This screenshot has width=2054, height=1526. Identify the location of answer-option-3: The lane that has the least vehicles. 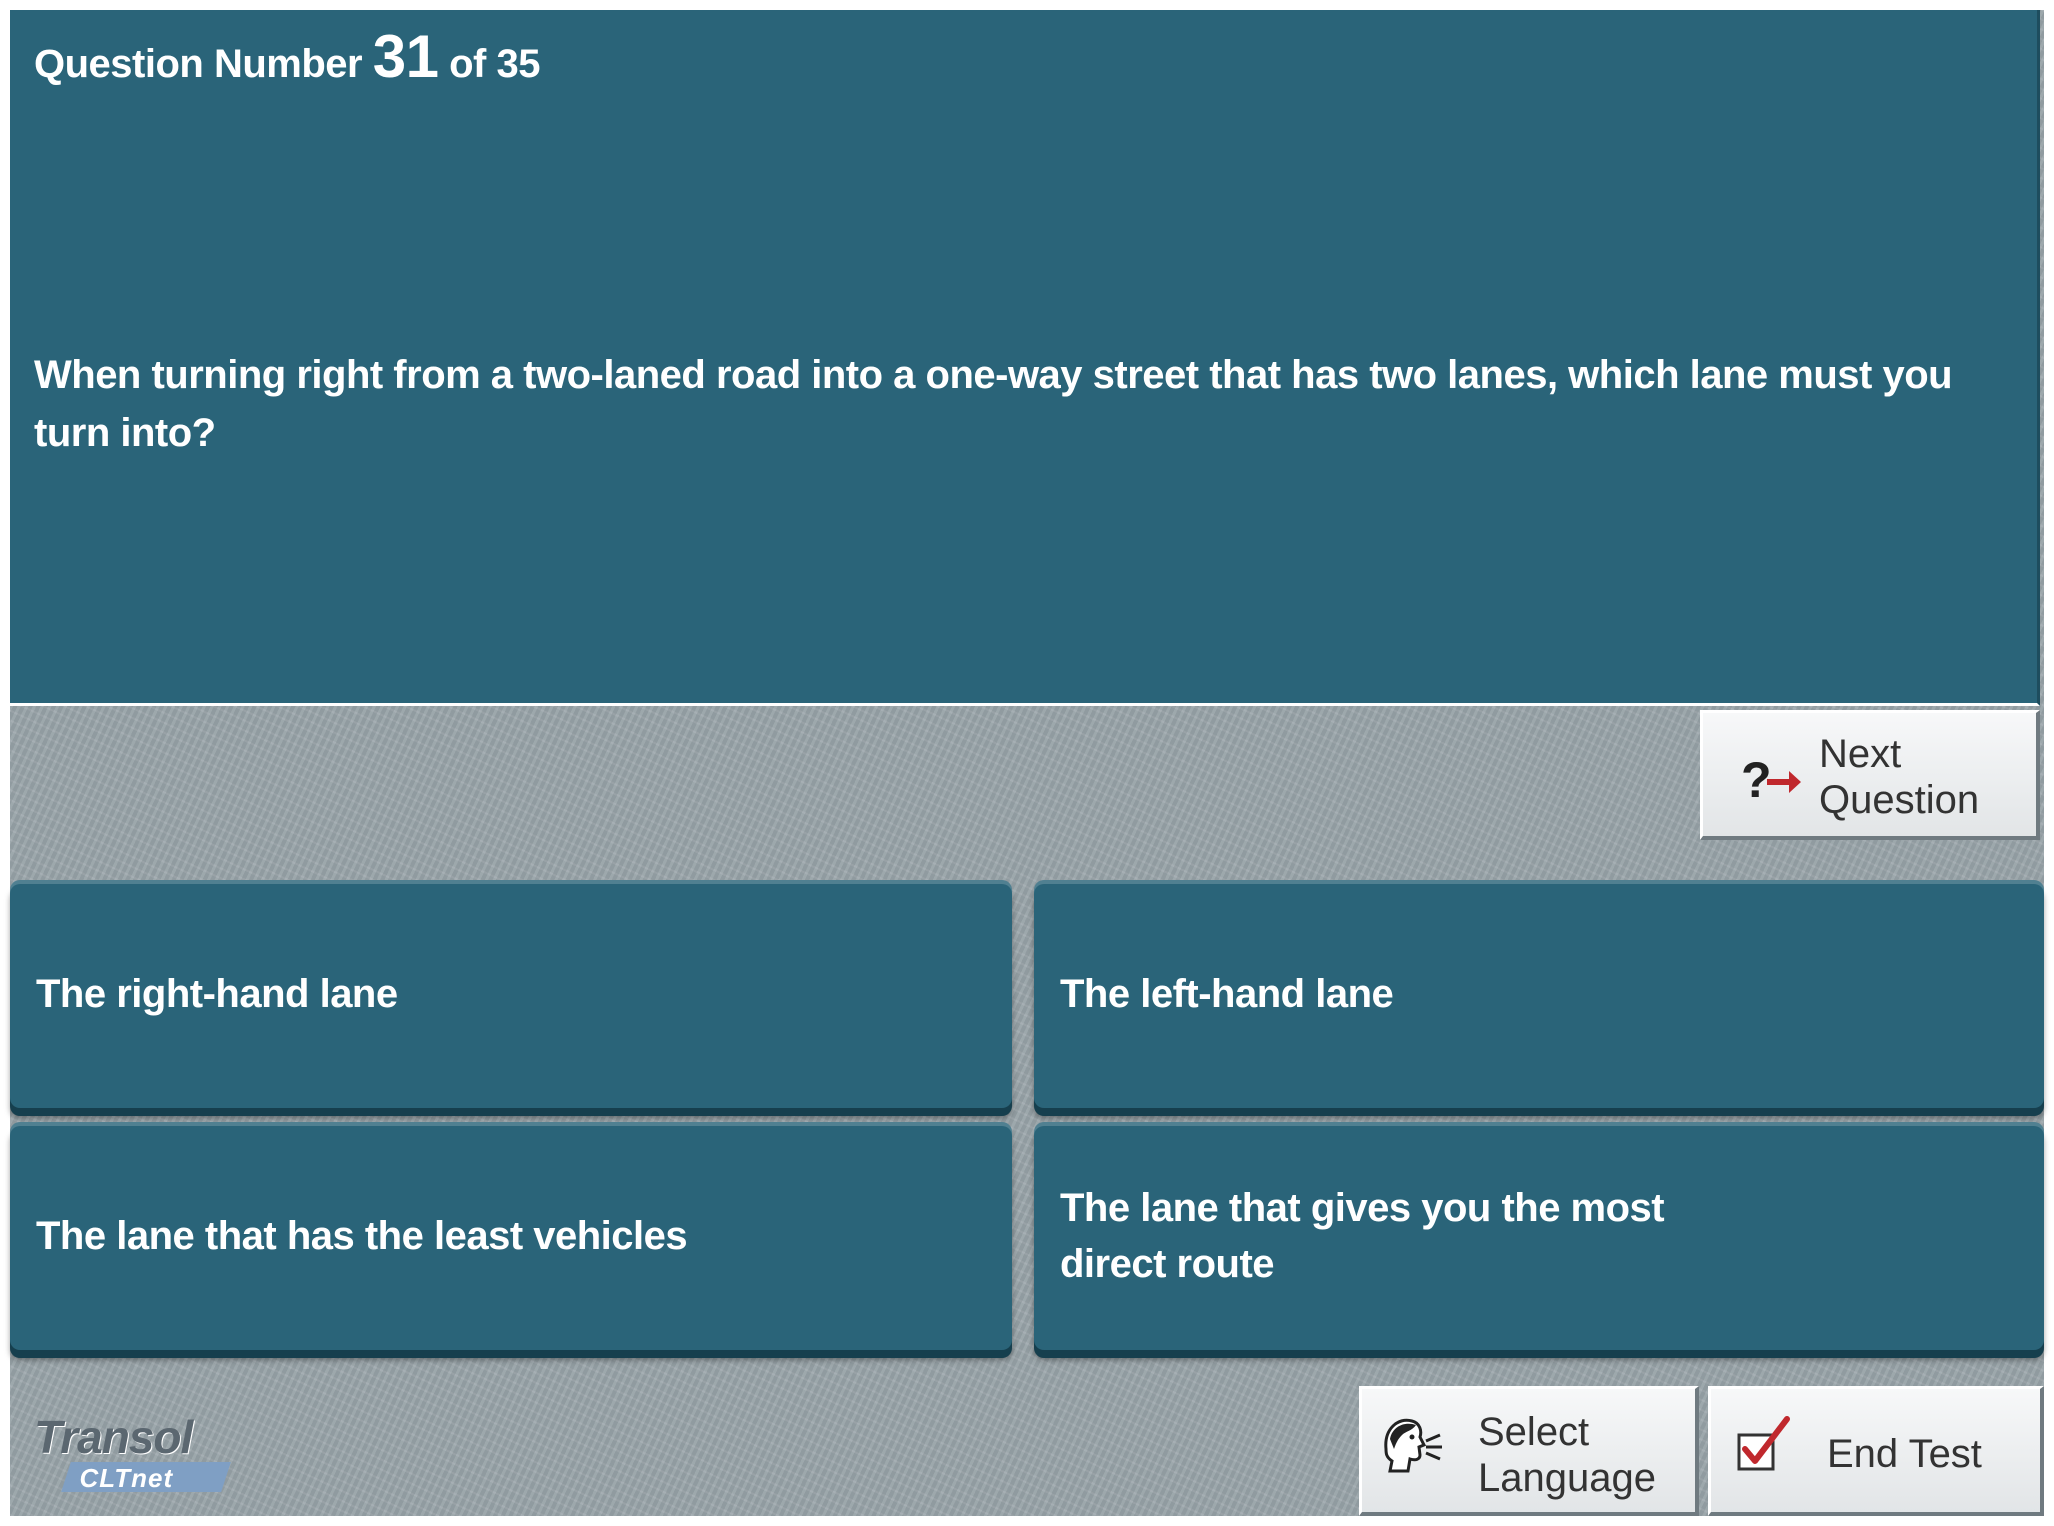
(511, 1236).